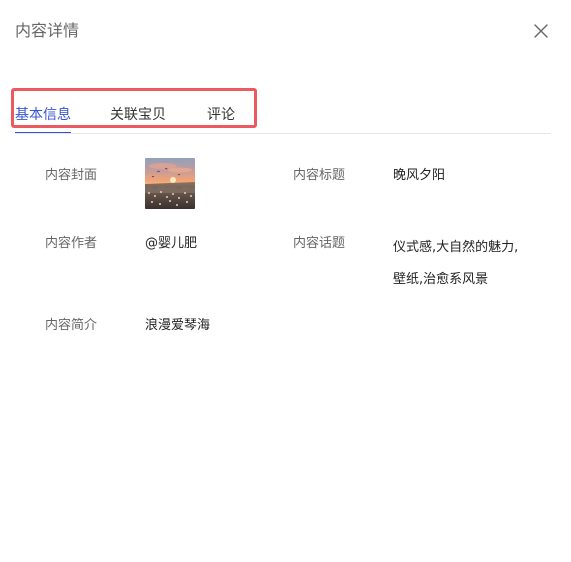  What do you see at coordinates (283, 133) in the screenshot?
I see `tabs-divider` at bounding box center [283, 133].